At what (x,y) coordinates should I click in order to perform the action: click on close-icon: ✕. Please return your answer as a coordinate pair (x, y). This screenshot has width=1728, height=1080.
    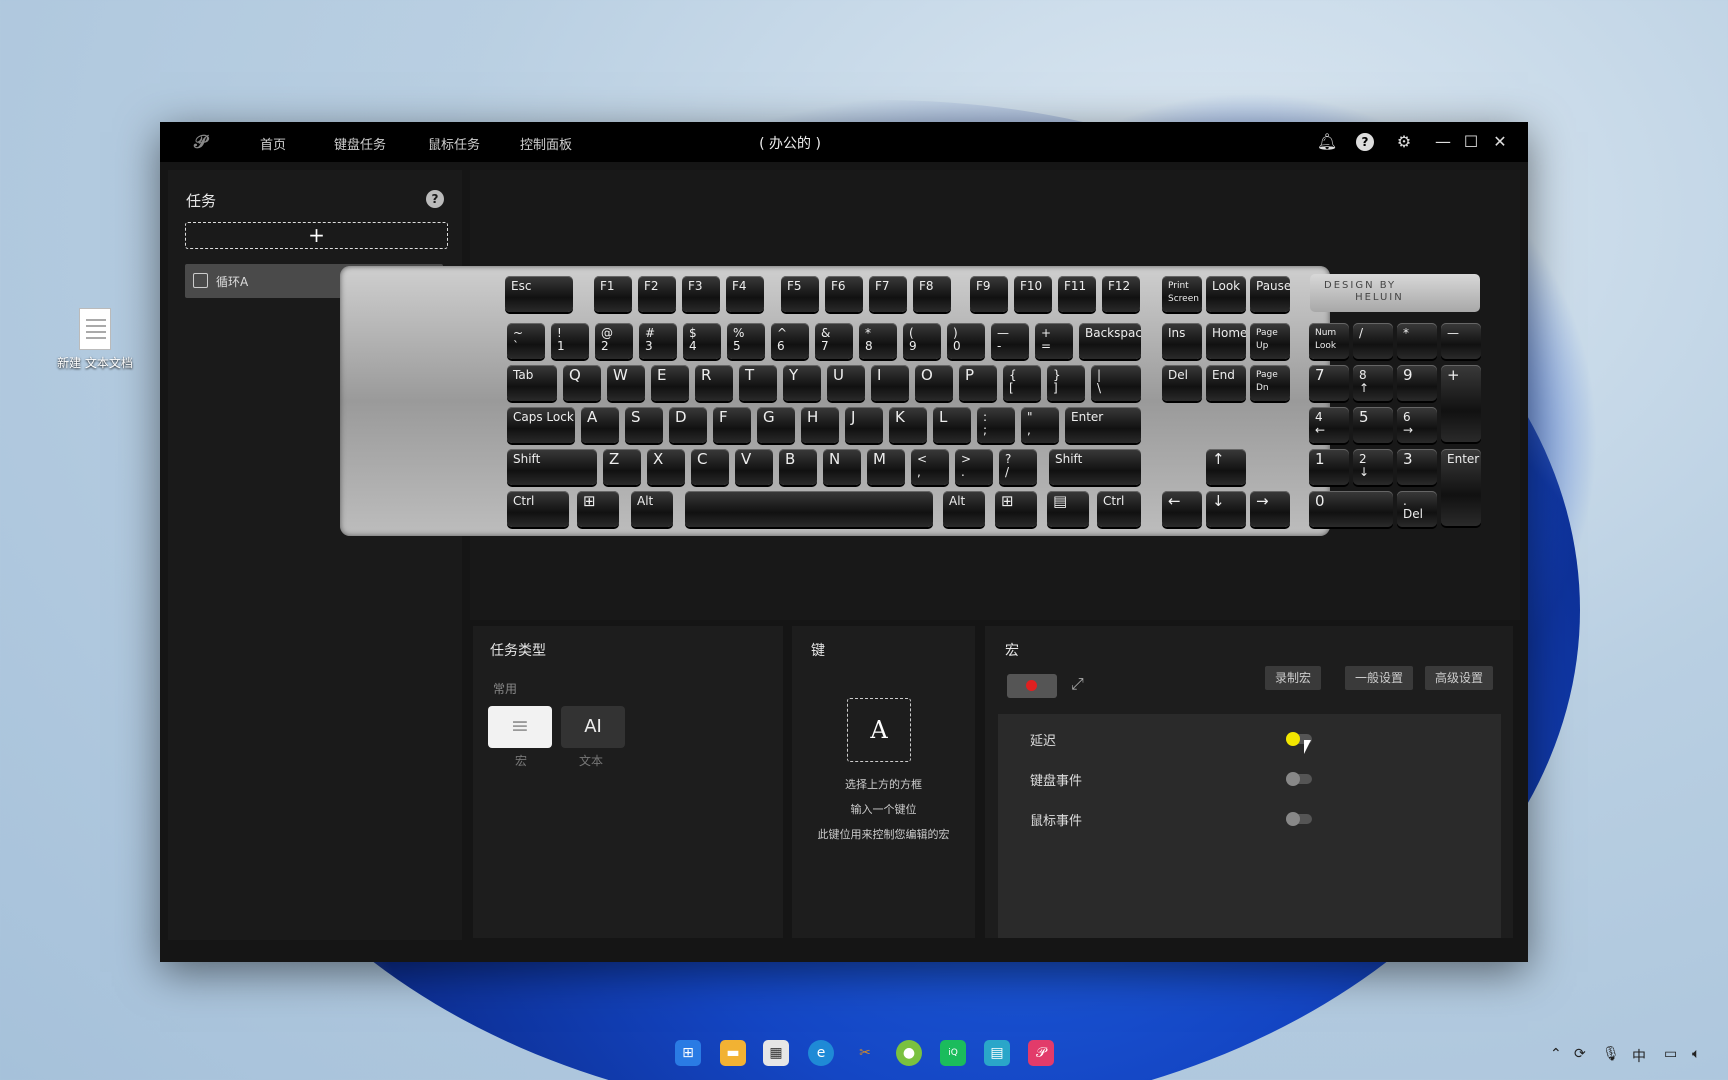
    Looking at the image, I should click on (1500, 142).